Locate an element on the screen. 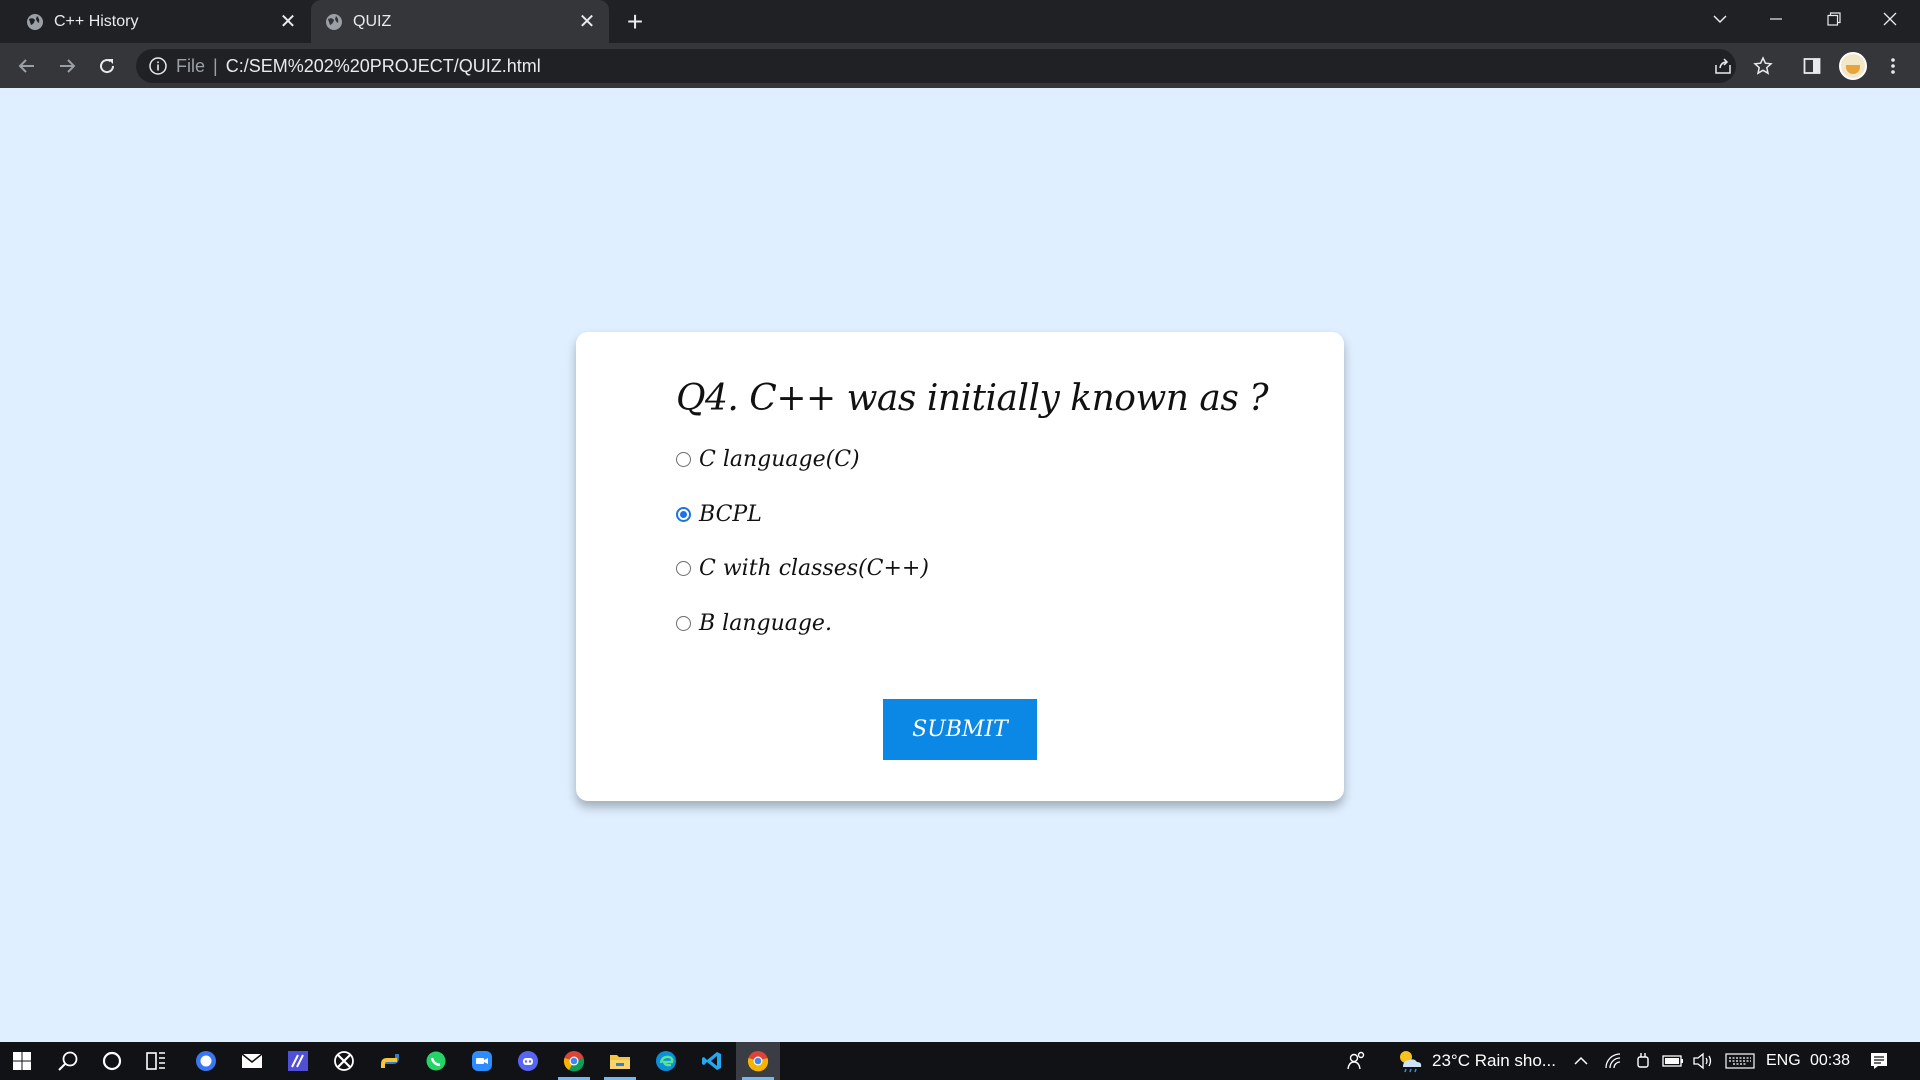  new-tab-button: + is located at coordinates (635, 22).